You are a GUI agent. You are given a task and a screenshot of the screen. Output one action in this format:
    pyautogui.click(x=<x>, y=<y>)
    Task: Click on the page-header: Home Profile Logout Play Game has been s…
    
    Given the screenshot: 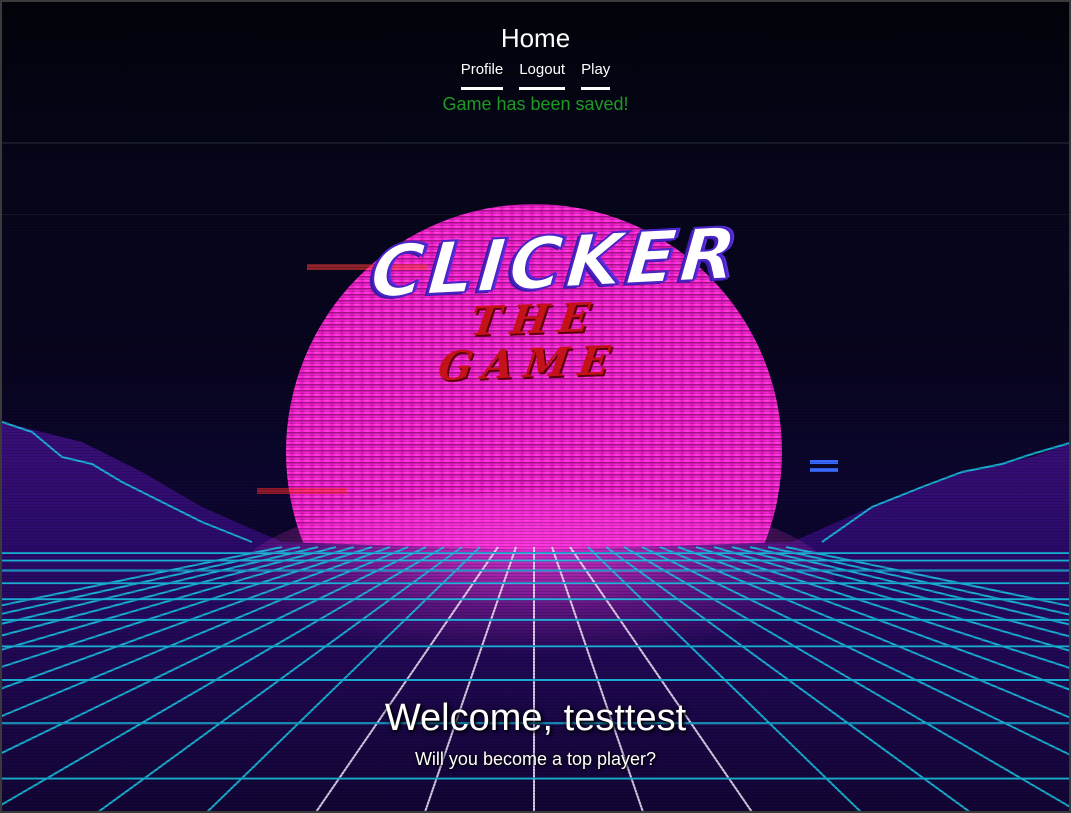 What is the action you would take?
    pyautogui.click(x=535, y=58)
    